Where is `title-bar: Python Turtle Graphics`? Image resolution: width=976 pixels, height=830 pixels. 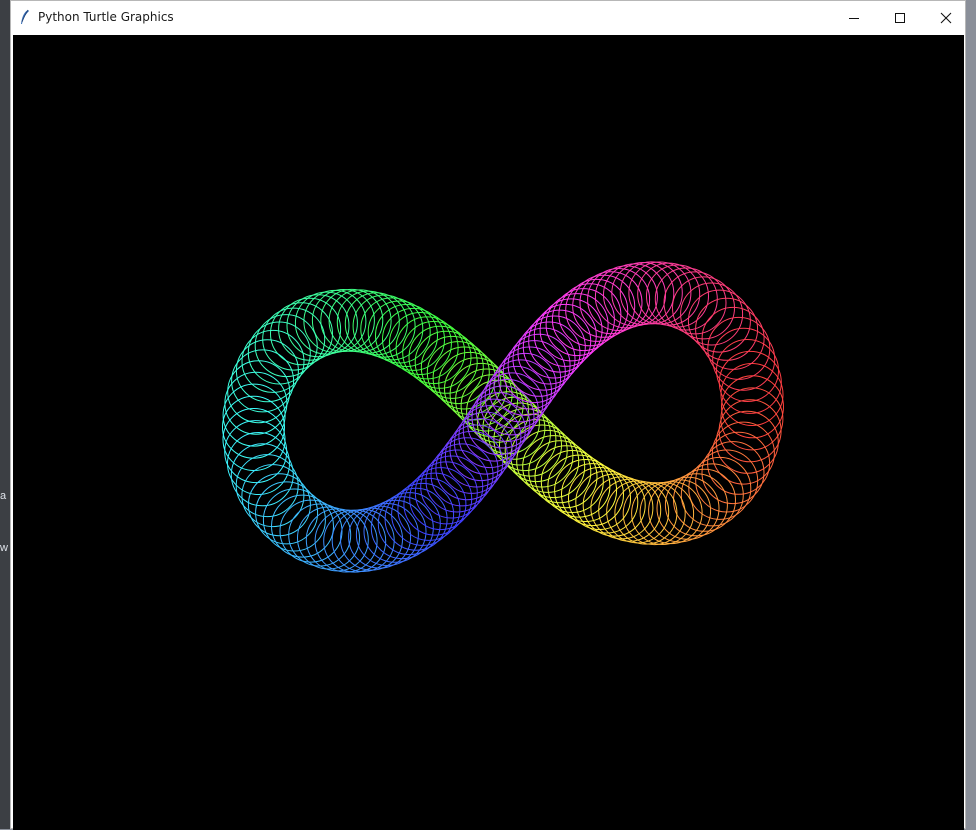
title-bar: Python Turtle Graphics is located at coordinates (488, 17).